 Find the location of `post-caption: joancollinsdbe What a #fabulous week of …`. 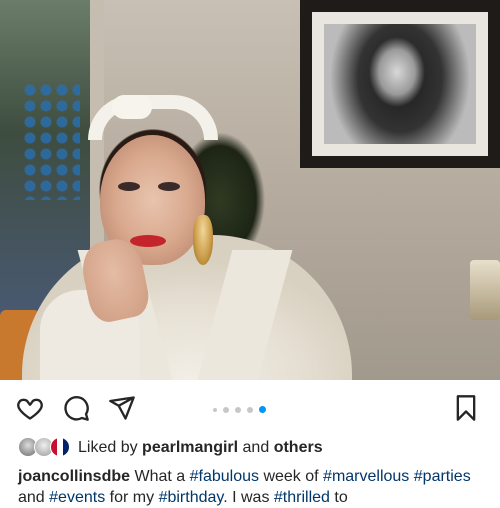

post-caption: joancollinsdbe What a #fabulous week of … is located at coordinates (244, 487).